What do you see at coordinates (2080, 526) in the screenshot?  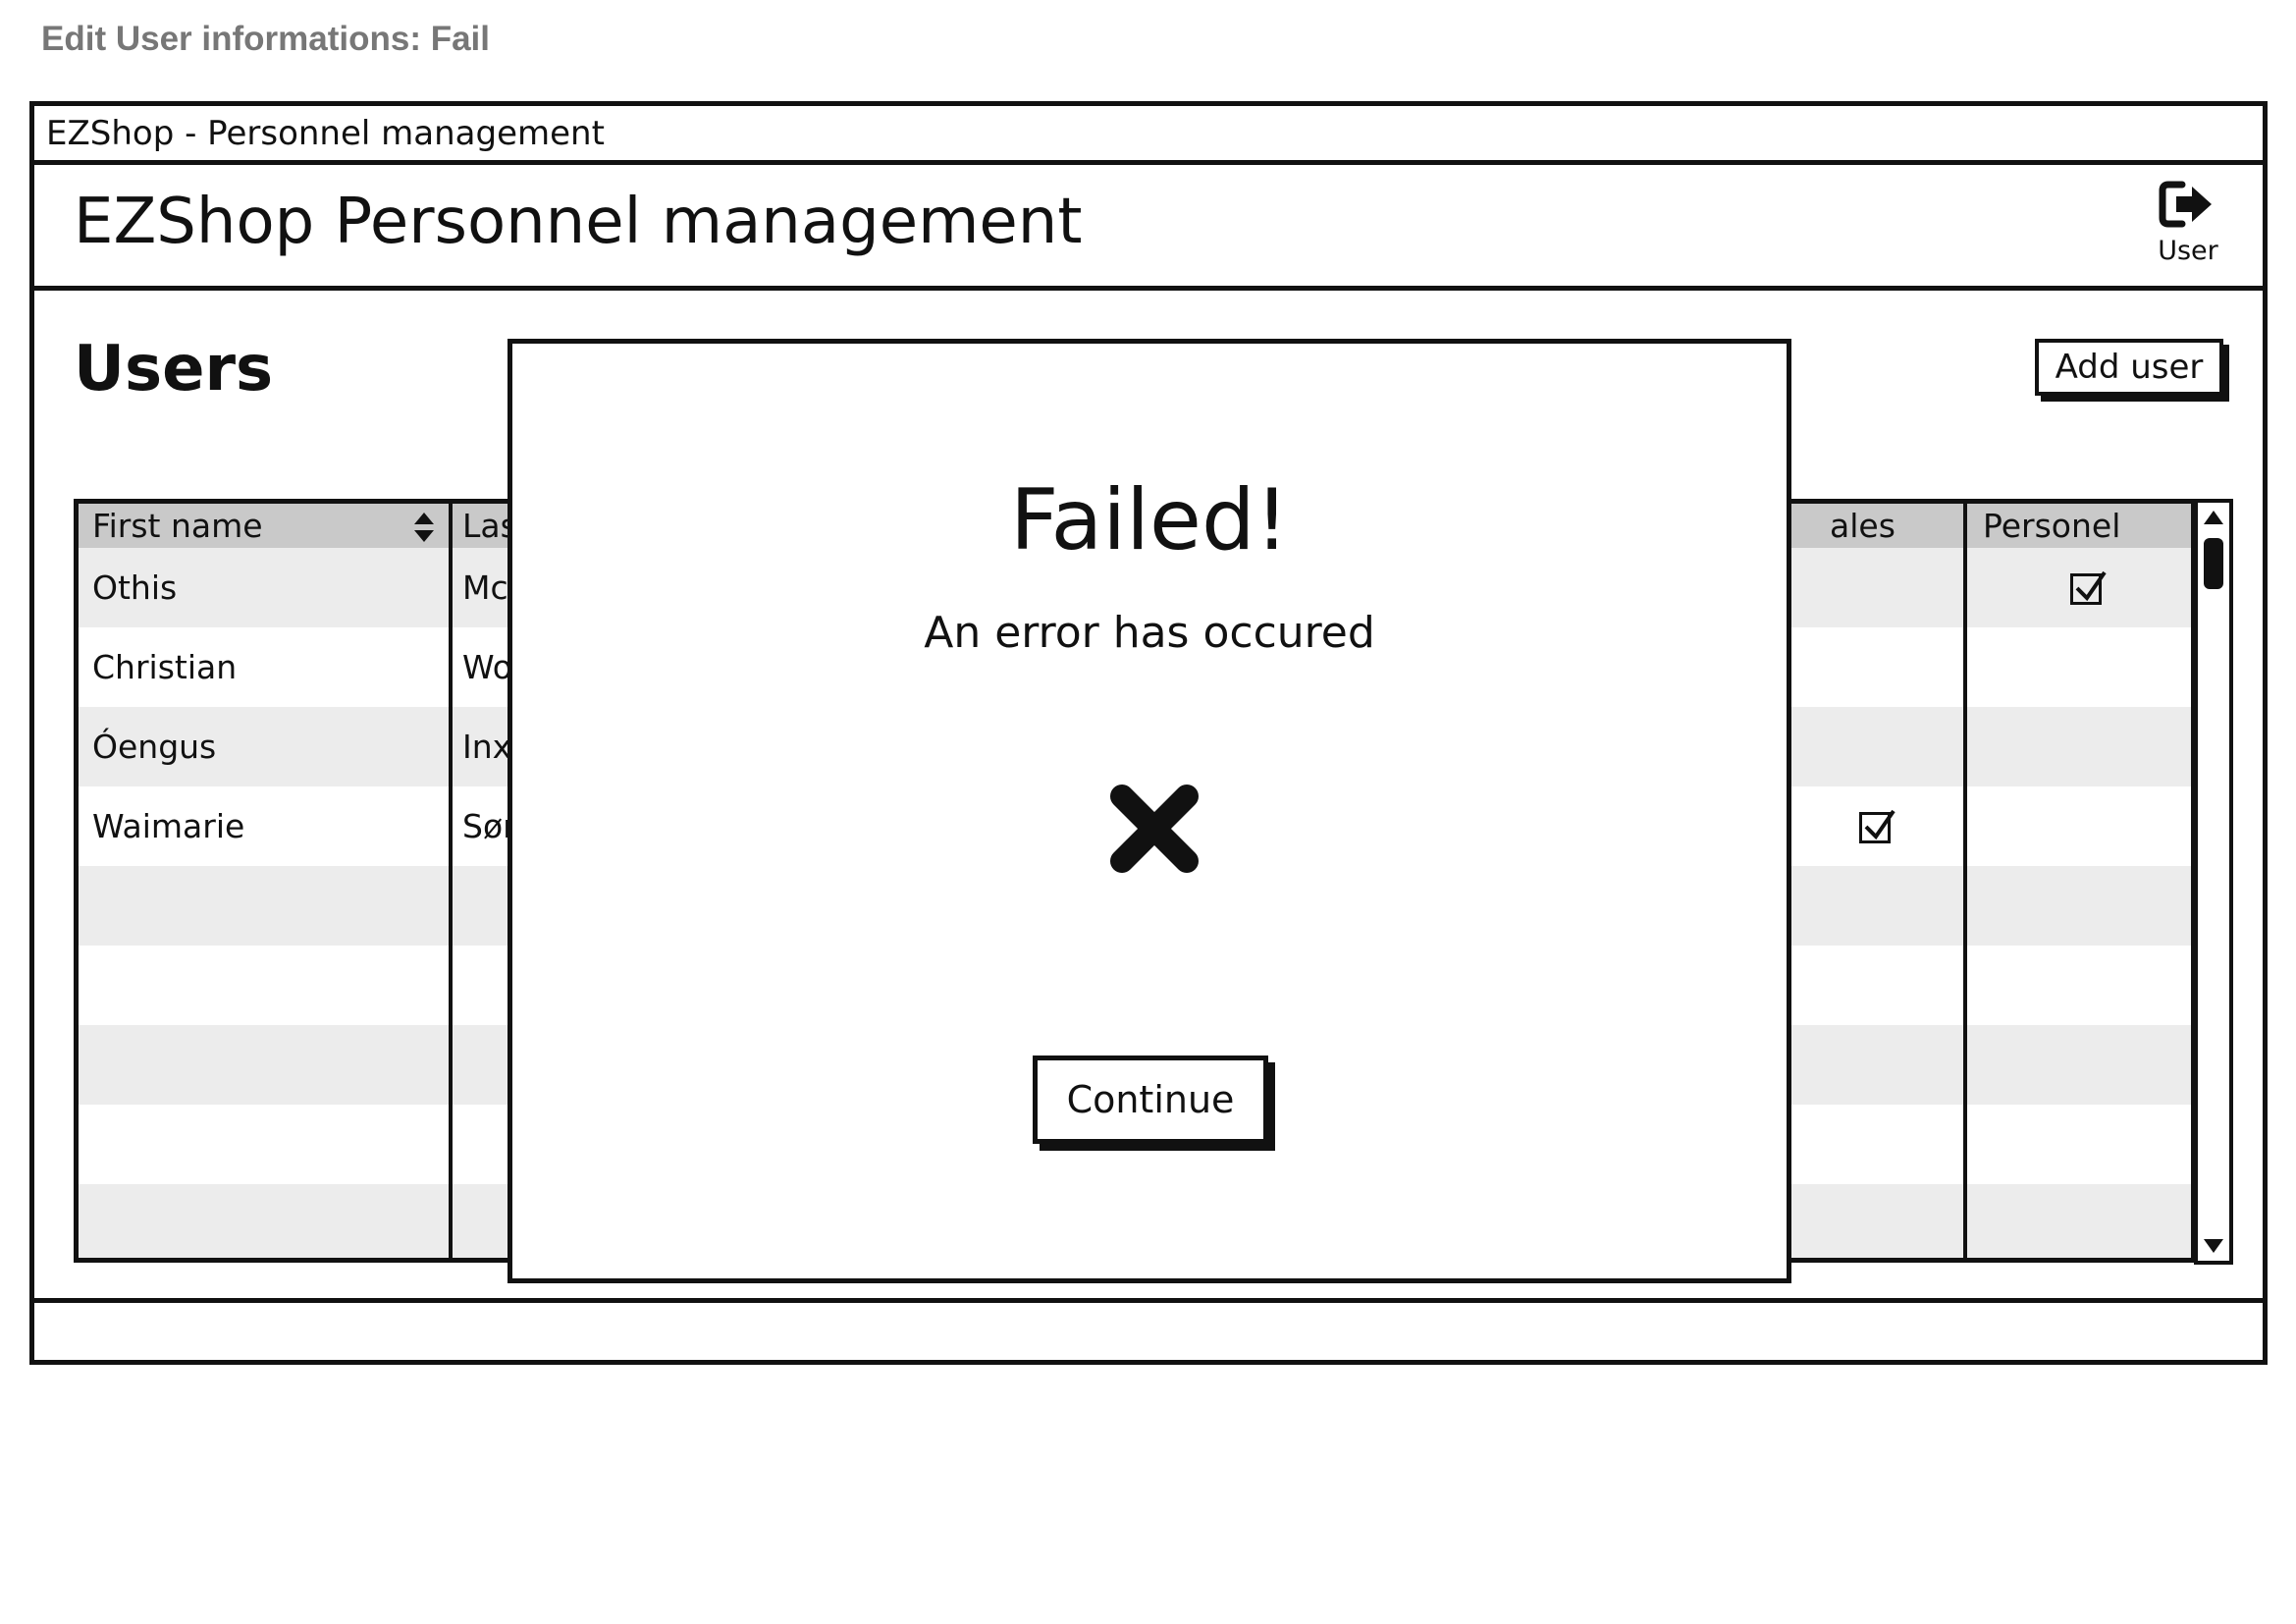 I see `column-personel: Personel` at bounding box center [2080, 526].